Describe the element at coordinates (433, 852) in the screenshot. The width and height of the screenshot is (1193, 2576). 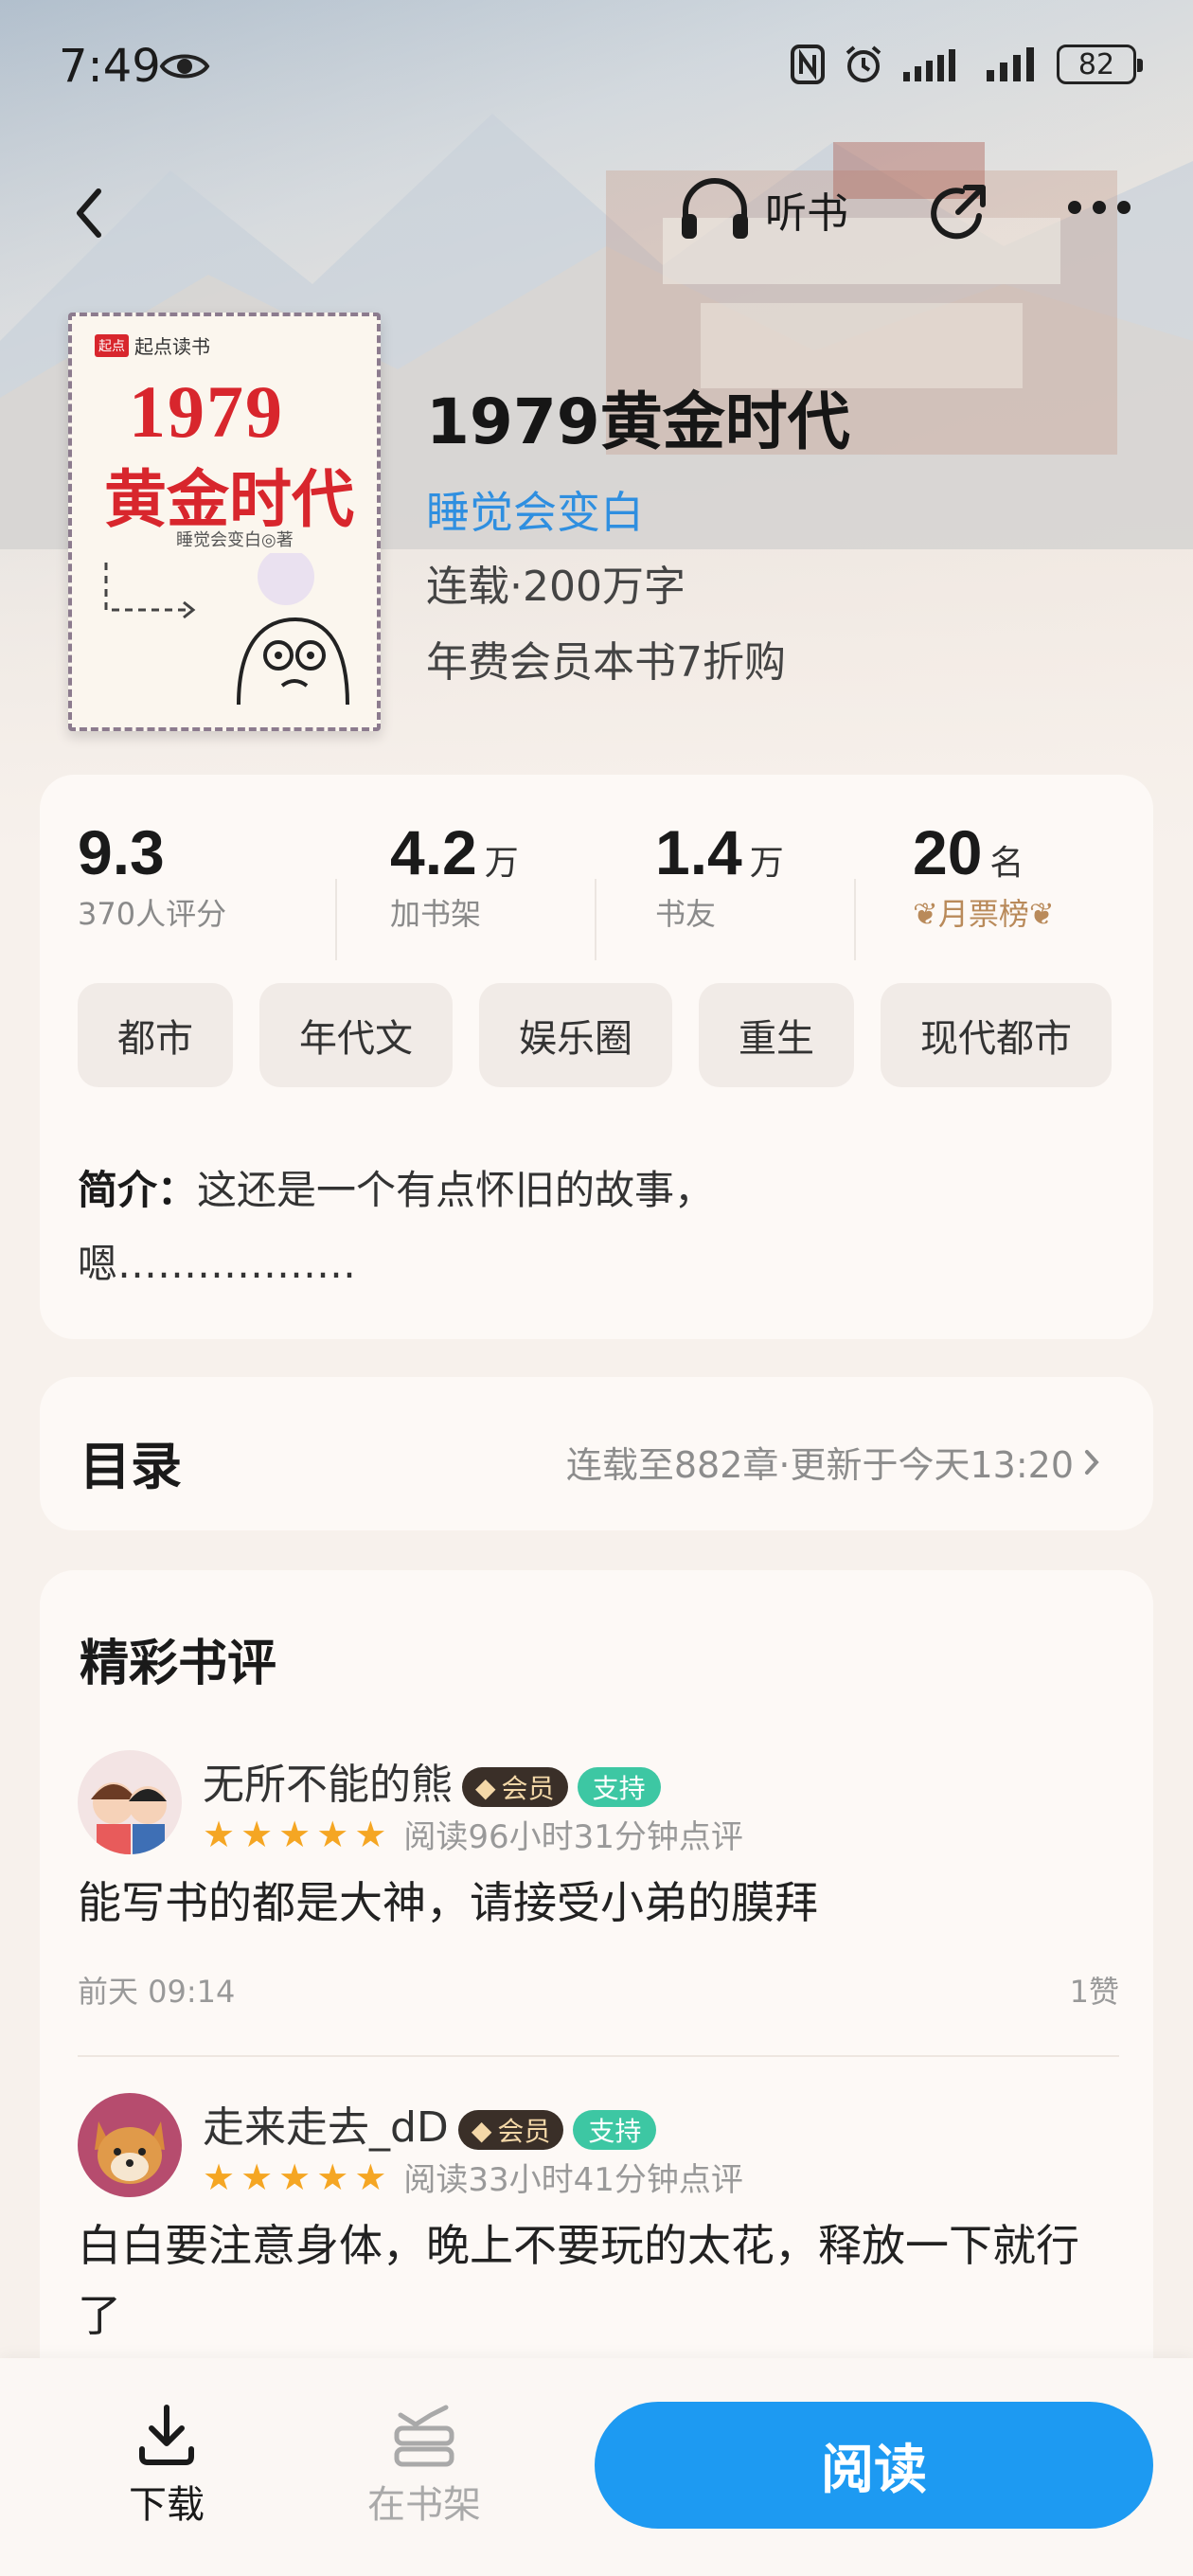
I see `stat-shelf-value: 4.2` at that location.